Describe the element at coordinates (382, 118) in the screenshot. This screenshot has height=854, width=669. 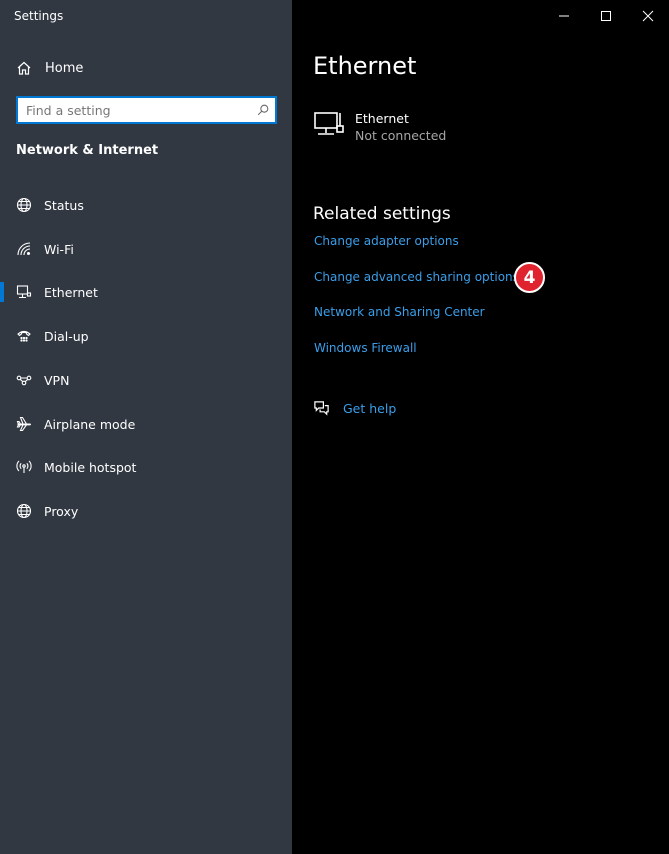
I see `ethernet-name: Ethernet` at that location.